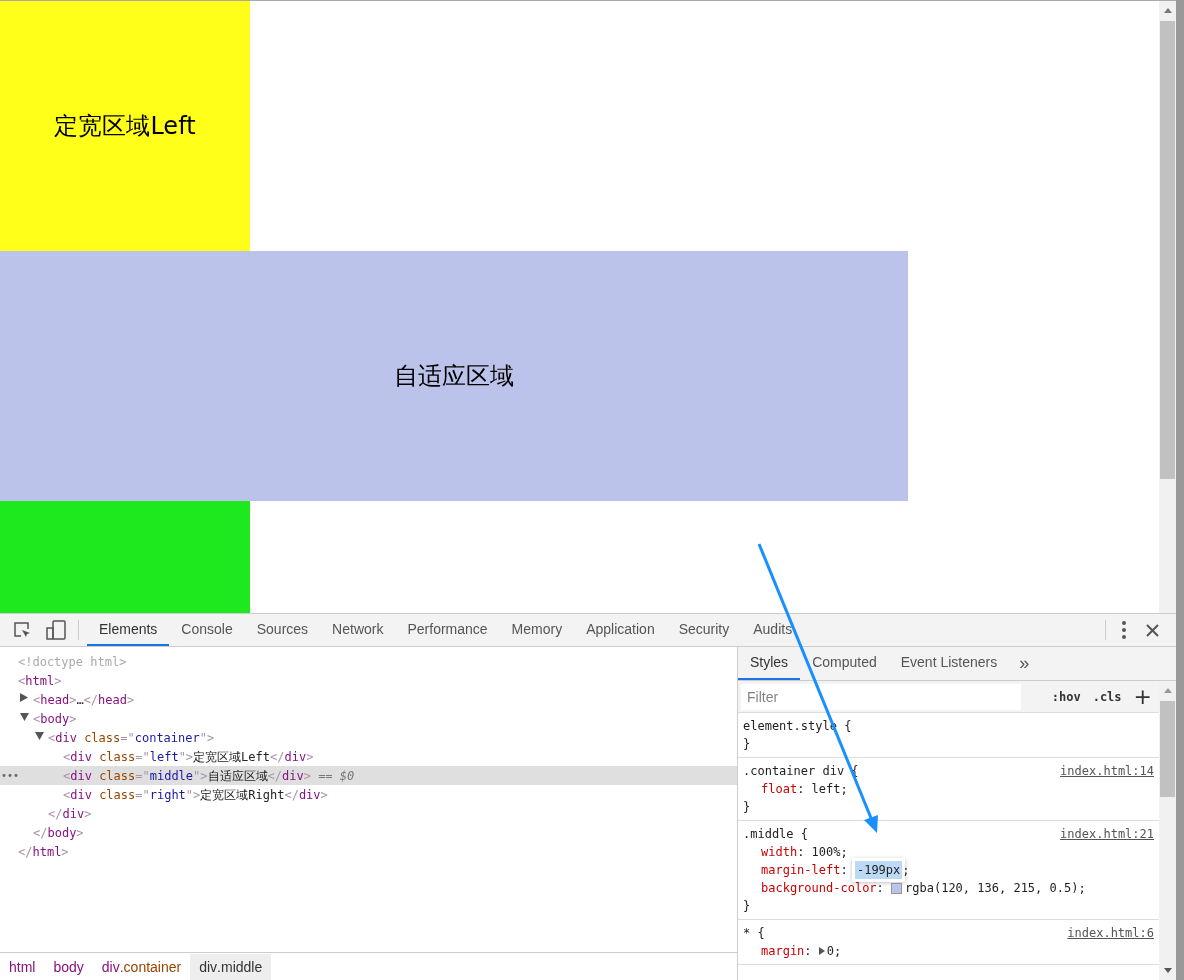 Image resolution: width=1184 pixels, height=980 pixels. What do you see at coordinates (209, 775) in the screenshot?
I see `dom-node-line: <div class="middle">自适应区域</div> == $0` at bounding box center [209, 775].